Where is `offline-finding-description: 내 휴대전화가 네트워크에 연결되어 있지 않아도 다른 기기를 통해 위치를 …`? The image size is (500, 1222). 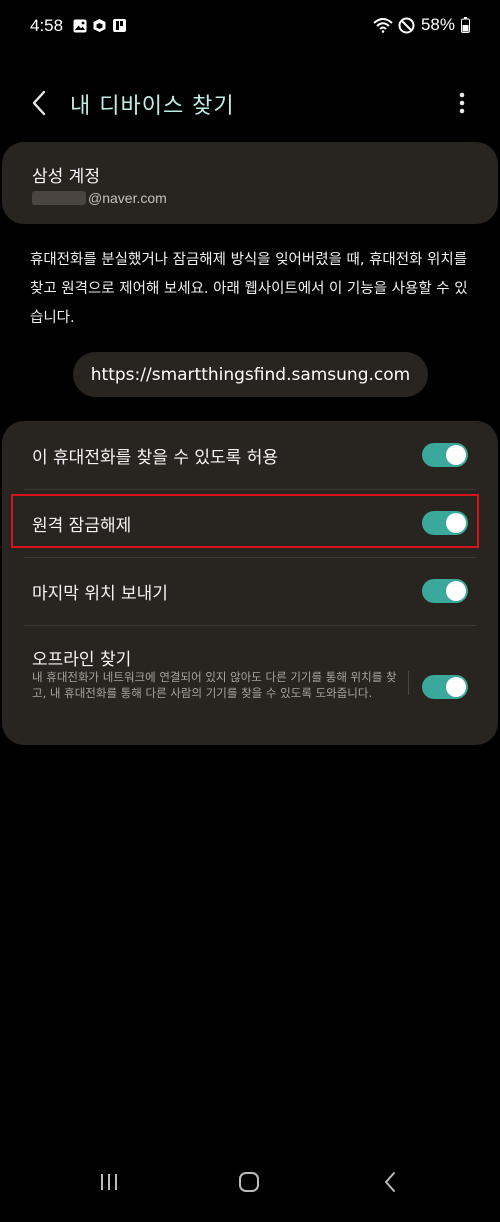
offline-finding-description: 내 휴대전화가 네트워크에 연결되어 있지 않아도 다른 기기를 통해 위치를 … is located at coordinates (214, 685).